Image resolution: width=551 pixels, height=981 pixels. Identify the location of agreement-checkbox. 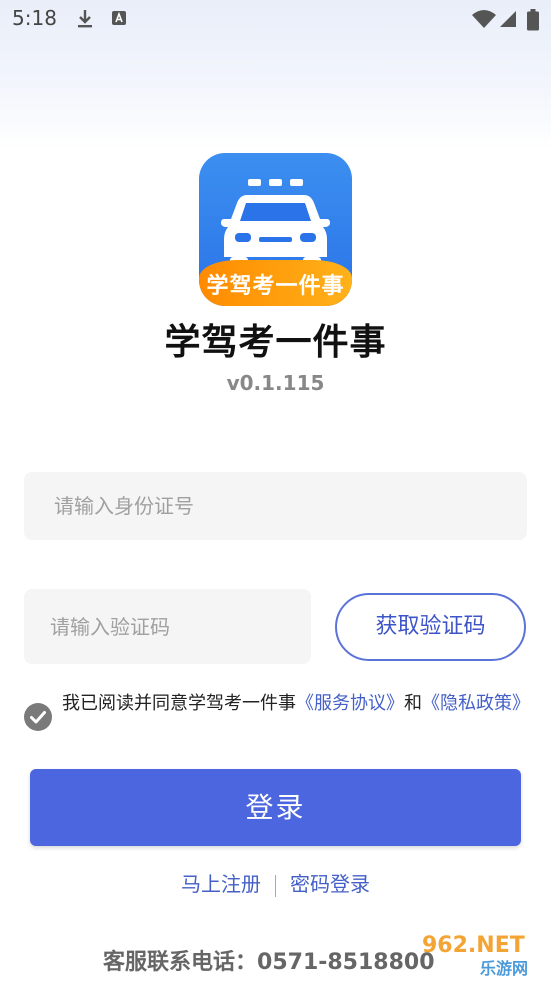
(38, 717).